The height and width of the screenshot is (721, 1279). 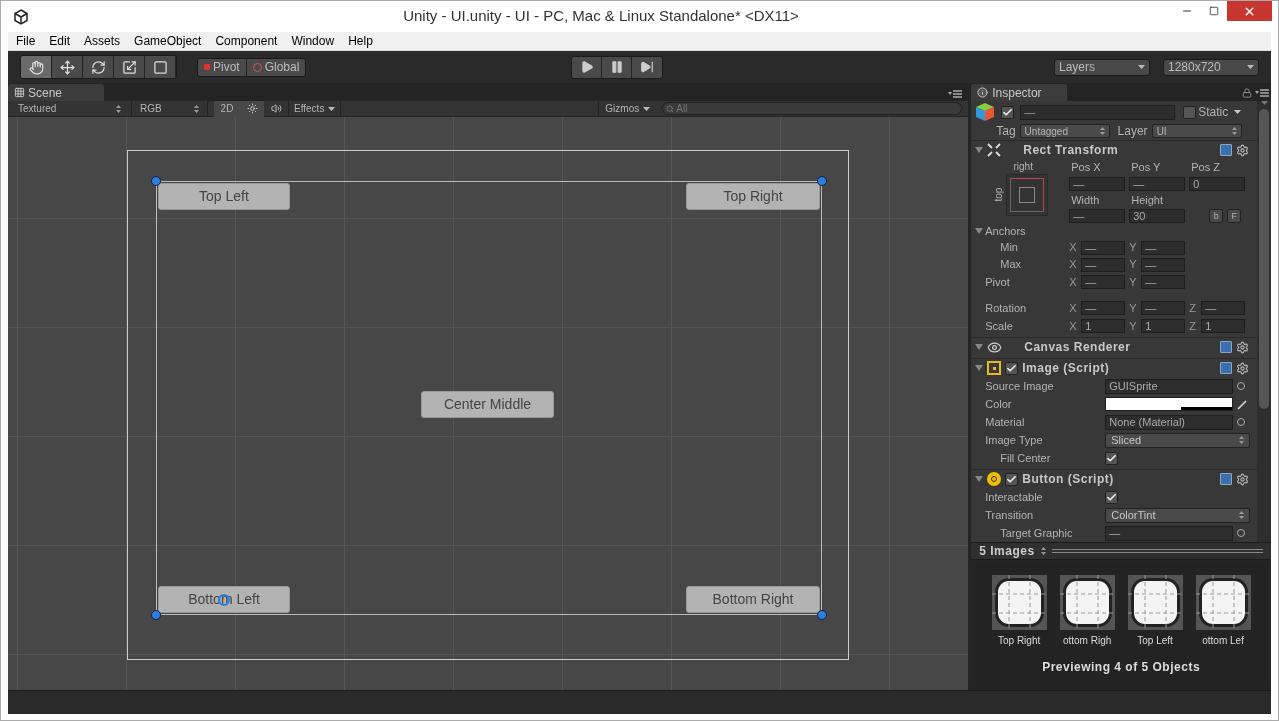 What do you see at coordinates (227, 108) in the screenshot?
I see `2d-toggle: 2D` at bounding box center [227, 108].